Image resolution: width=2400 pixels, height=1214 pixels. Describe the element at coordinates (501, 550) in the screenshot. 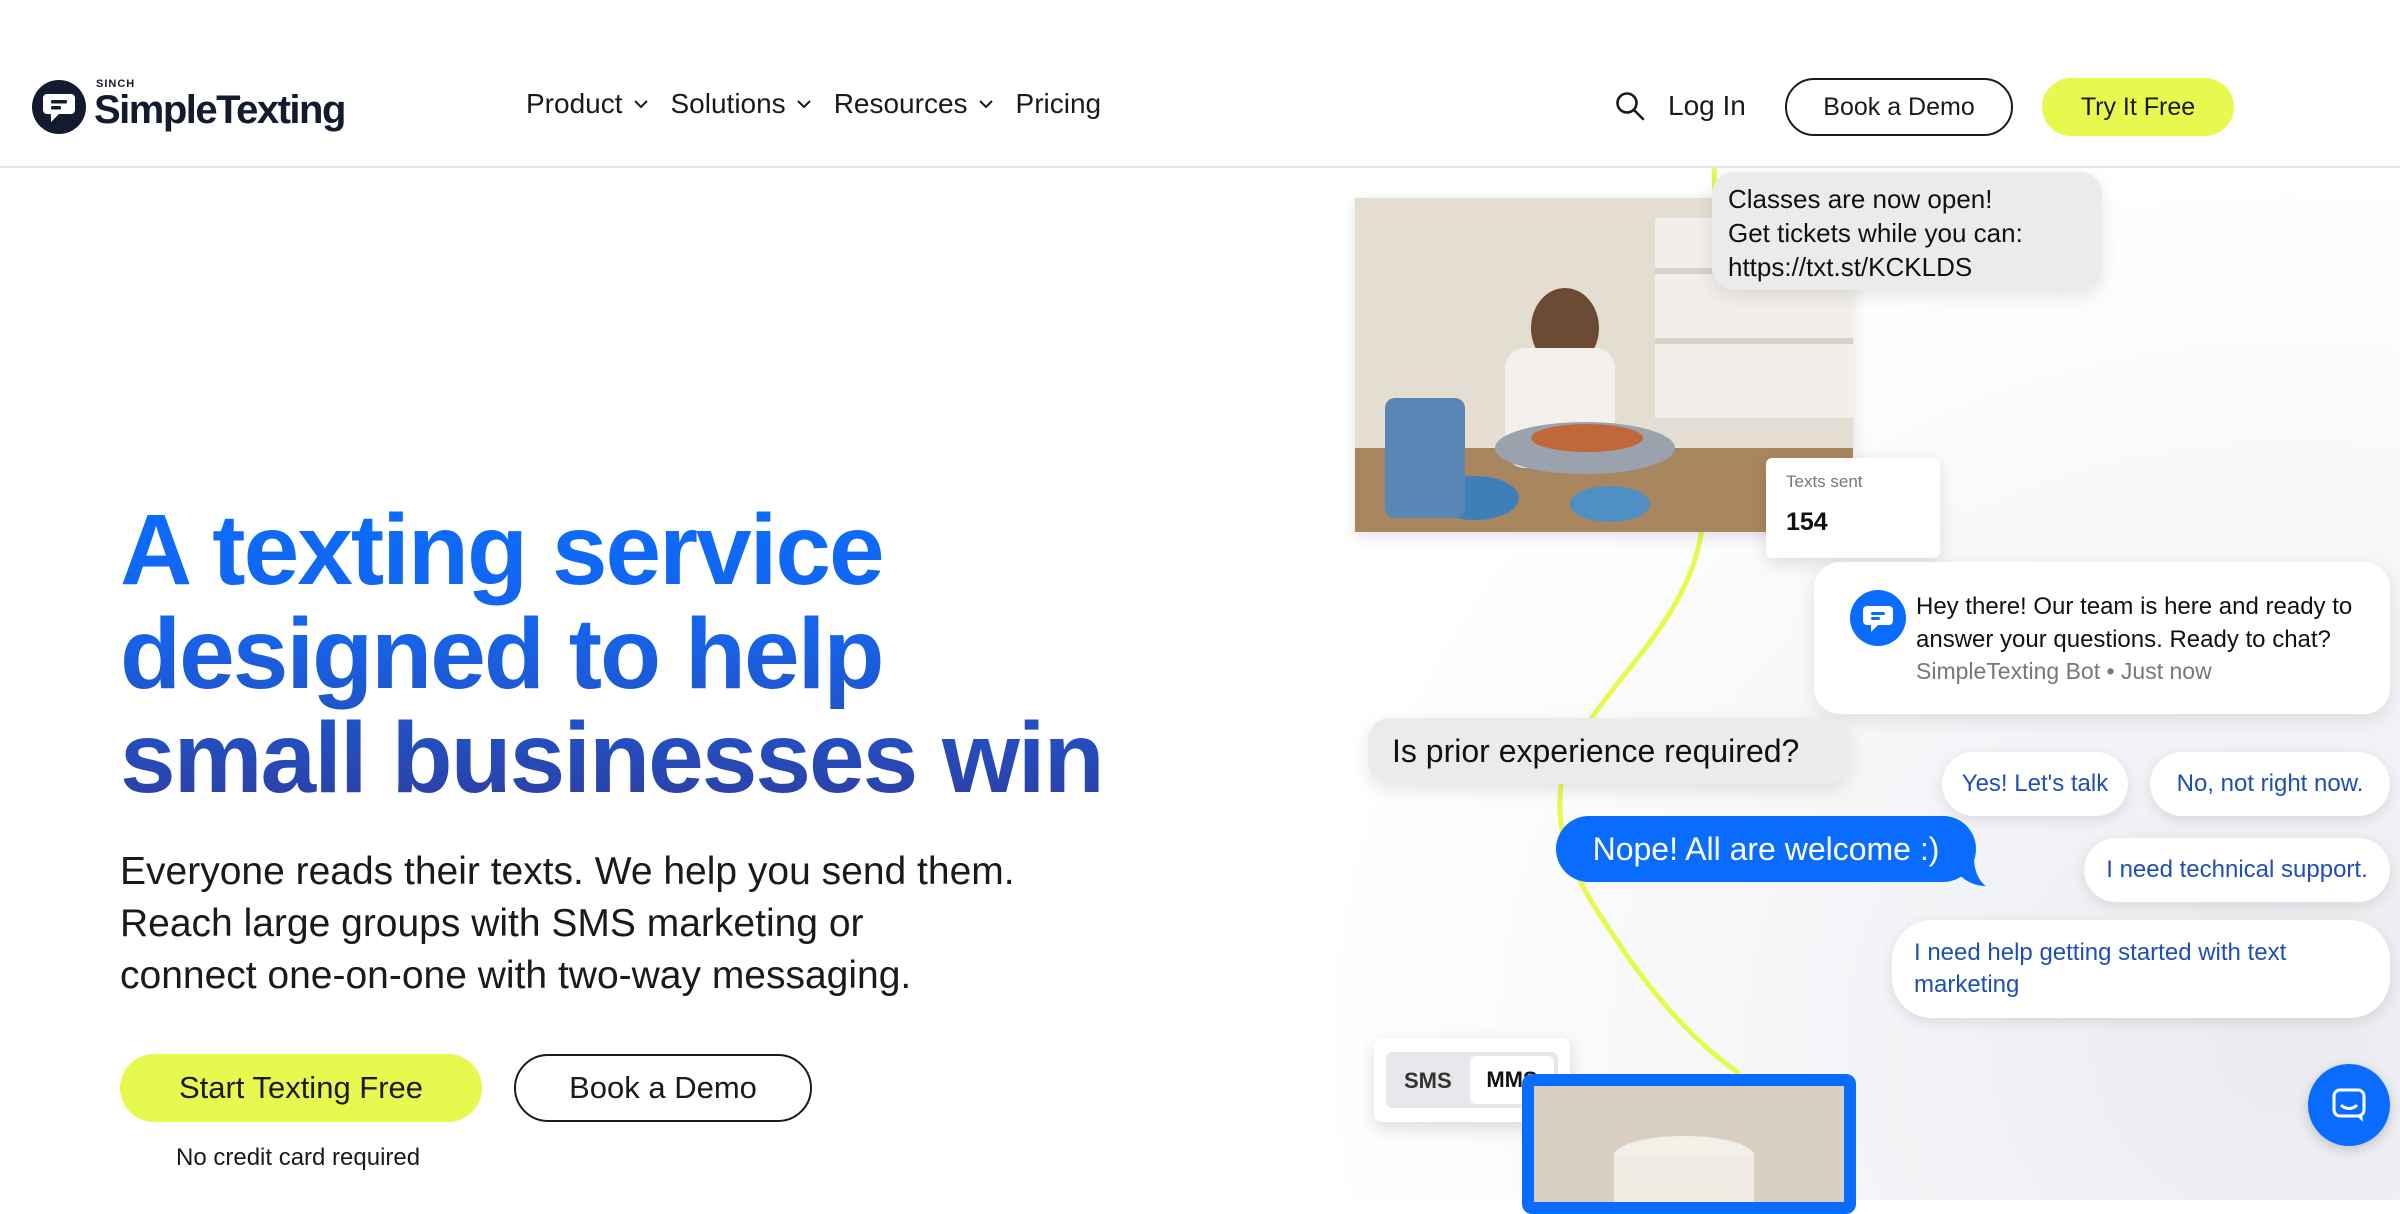

I see `hero-title-line1: A texting service` at that location.